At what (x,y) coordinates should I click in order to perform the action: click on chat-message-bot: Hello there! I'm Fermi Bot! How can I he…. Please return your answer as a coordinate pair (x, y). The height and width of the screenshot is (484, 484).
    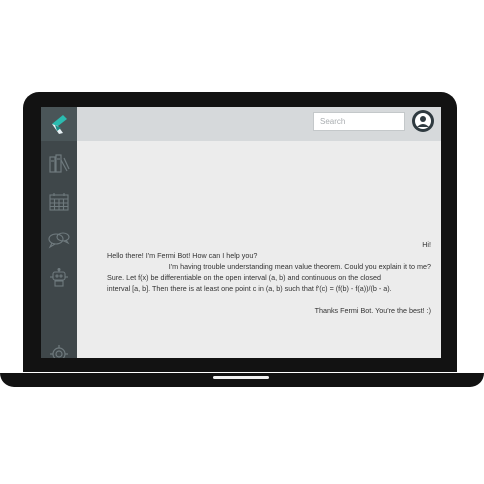
    Looking at the image, I should click on (182, 255).